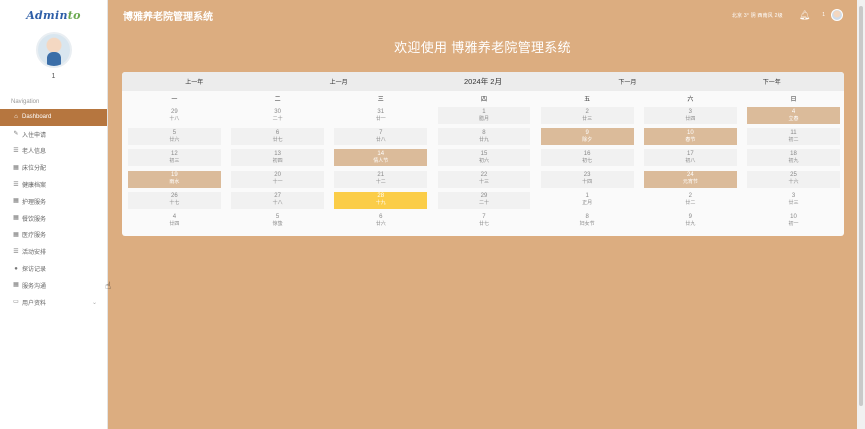  I want to click on sidebar-item-7: ▦ 医疗服务, so click(53, 235).